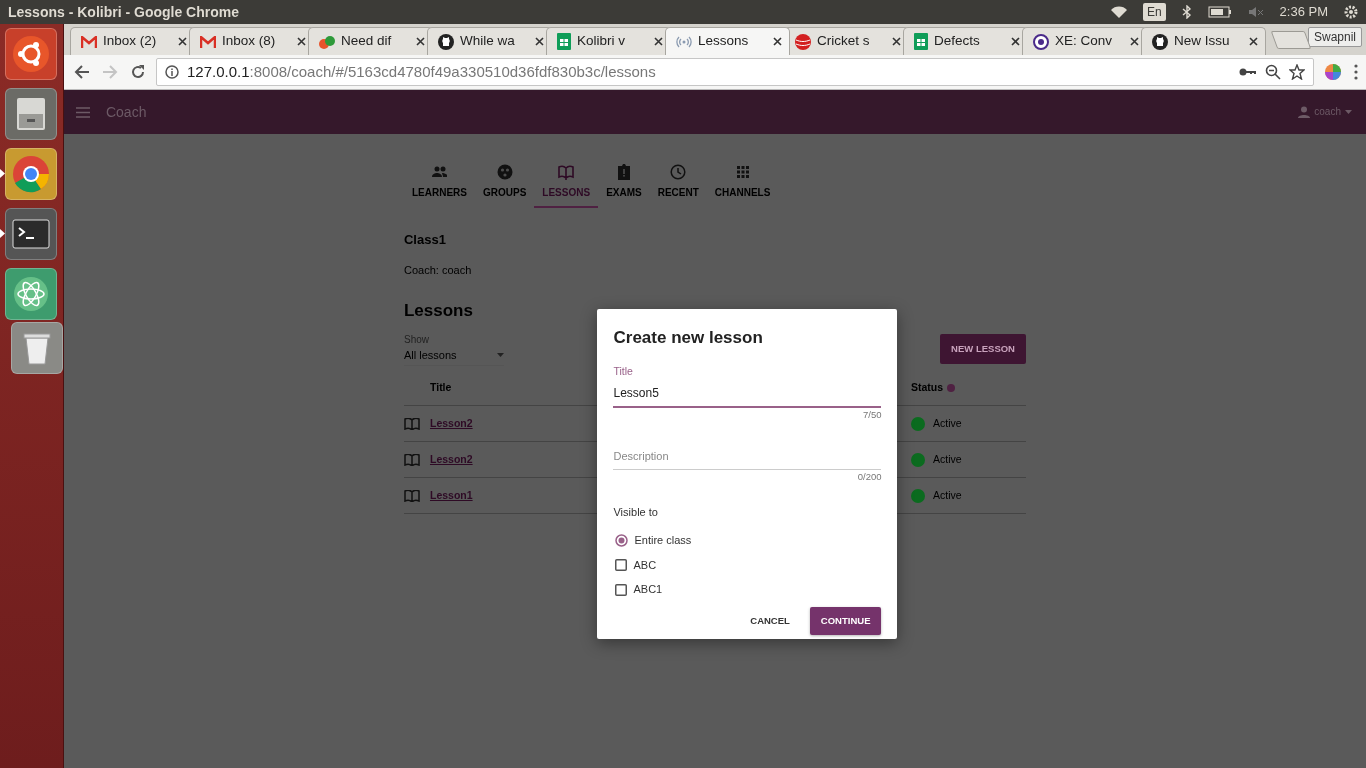  Describe the element at coordinates (802, 41) in the screenshot. I see `ball-icon` at that location.